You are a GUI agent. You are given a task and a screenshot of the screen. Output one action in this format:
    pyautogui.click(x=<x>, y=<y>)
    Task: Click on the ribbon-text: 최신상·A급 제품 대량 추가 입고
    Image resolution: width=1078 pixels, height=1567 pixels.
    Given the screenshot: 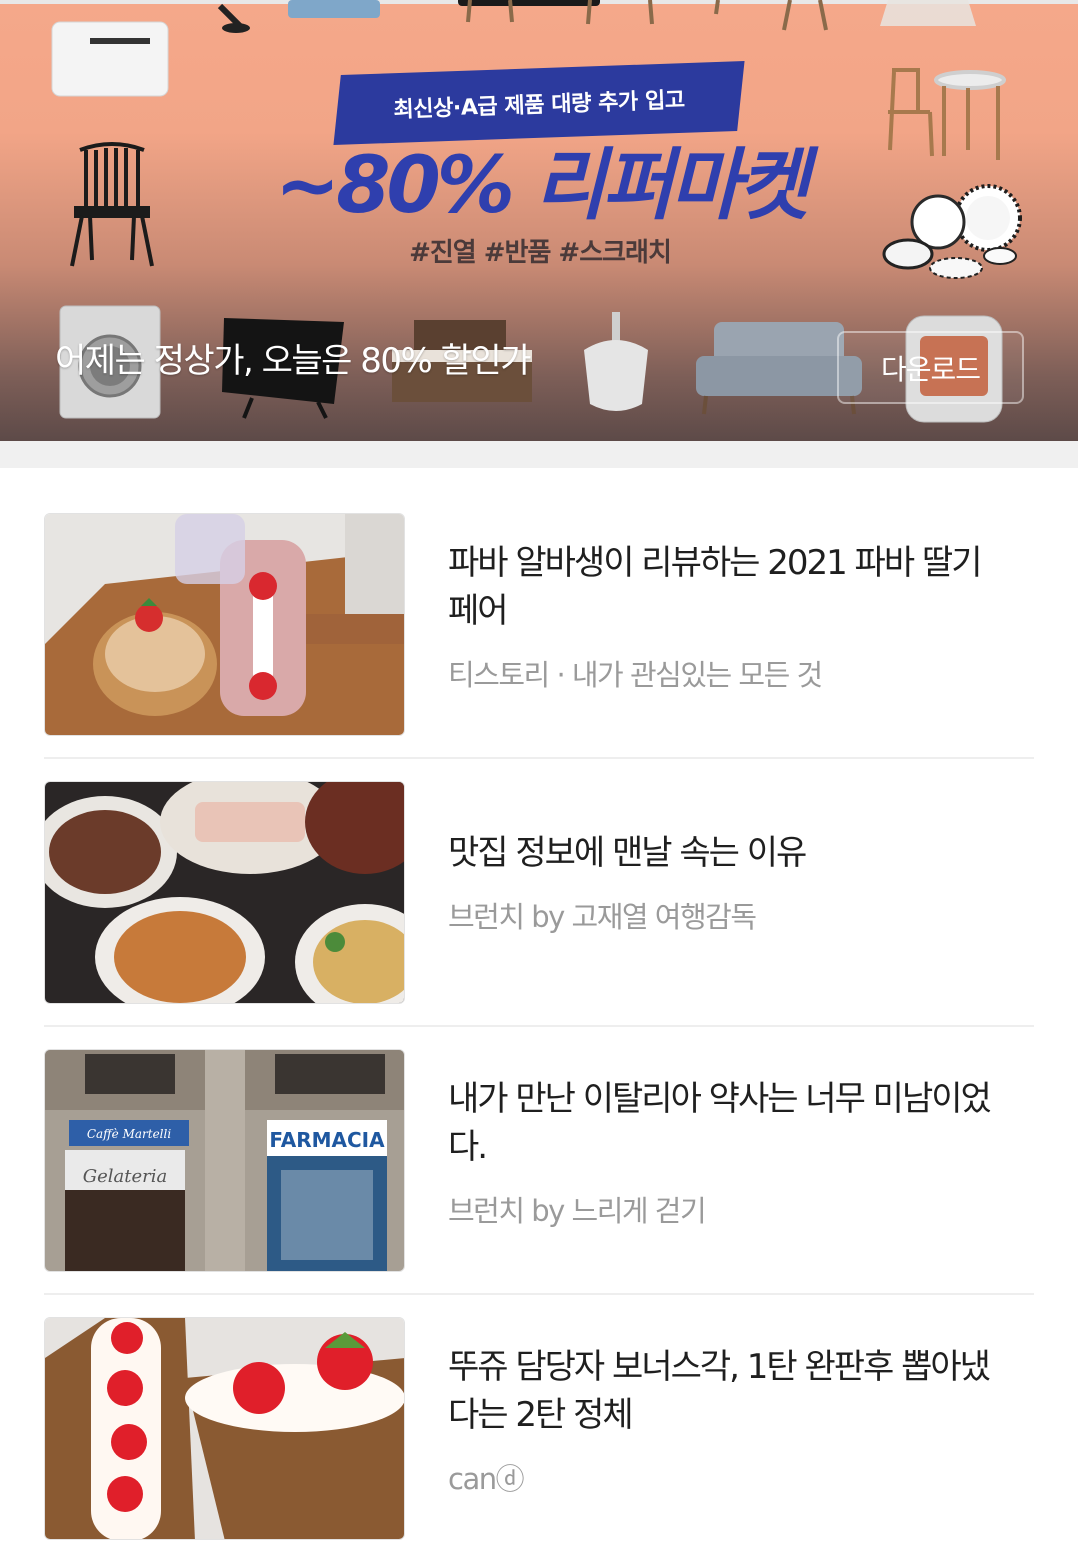 What is the action you would take?
    pyautogui.click(x=539, y=105)
    